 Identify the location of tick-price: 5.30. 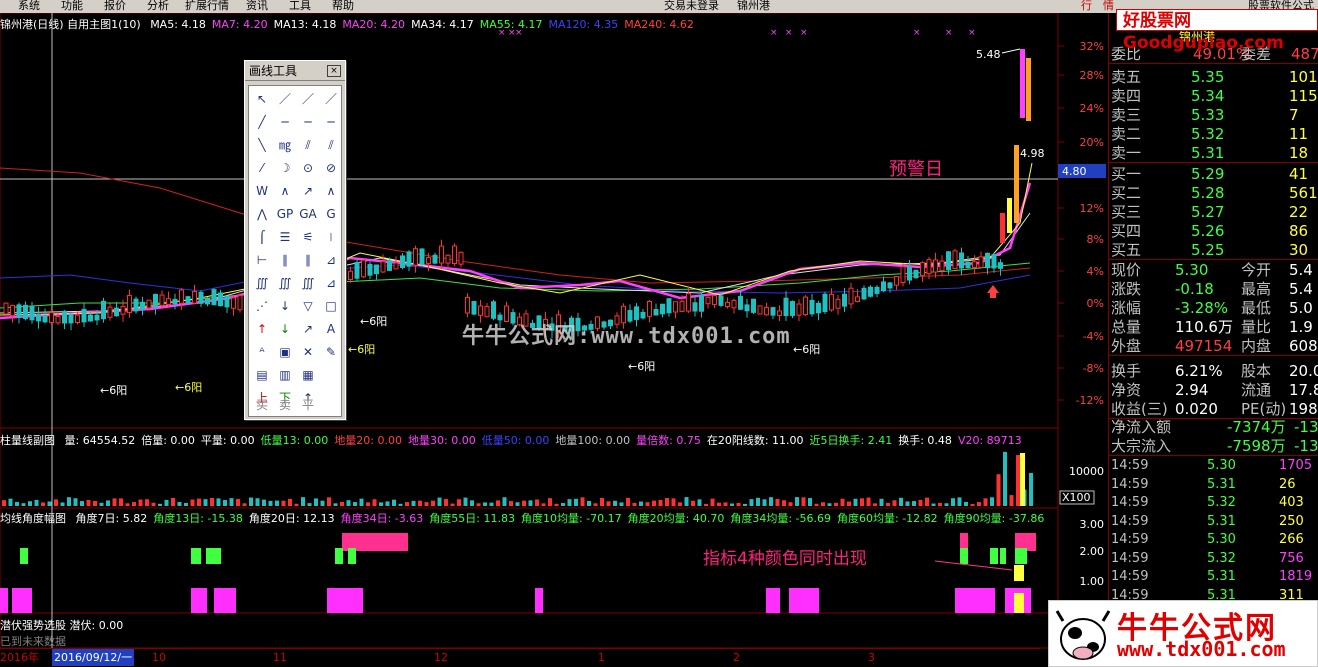
(1221, 465).